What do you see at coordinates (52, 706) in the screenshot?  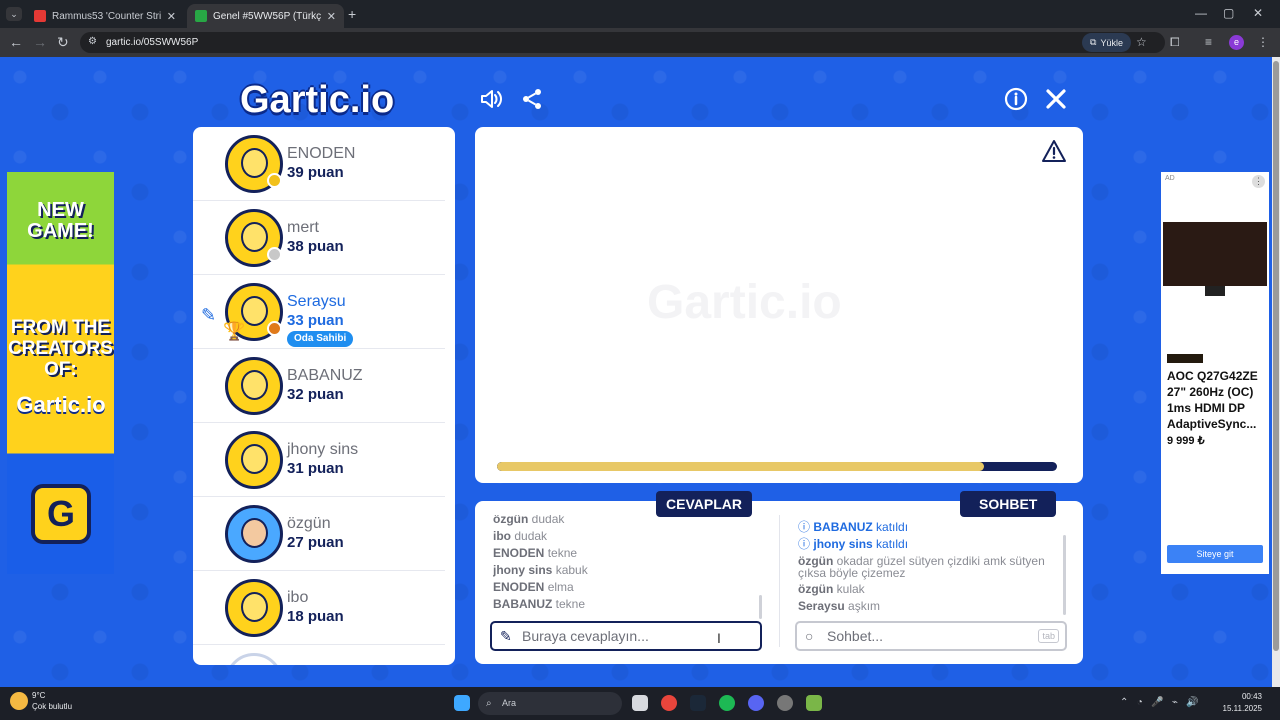 I see `weather-description: Çok bulutlu` at bounding box center [52, 706].